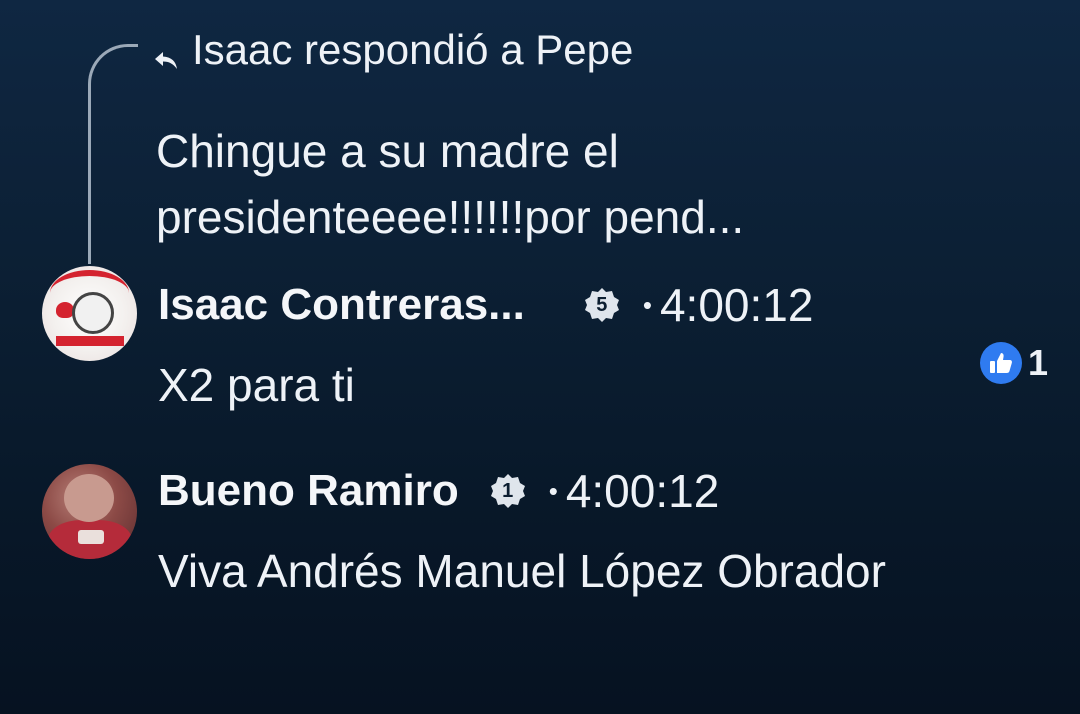  Describe the element at coordinates (89, 498) in the screenshot. I see `avatar-head` at that location.